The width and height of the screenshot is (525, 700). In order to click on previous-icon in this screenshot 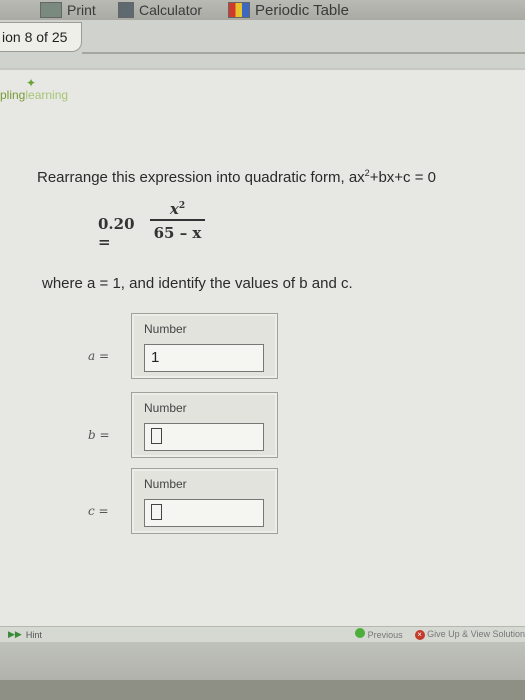, I will do `click(360, 633)`.